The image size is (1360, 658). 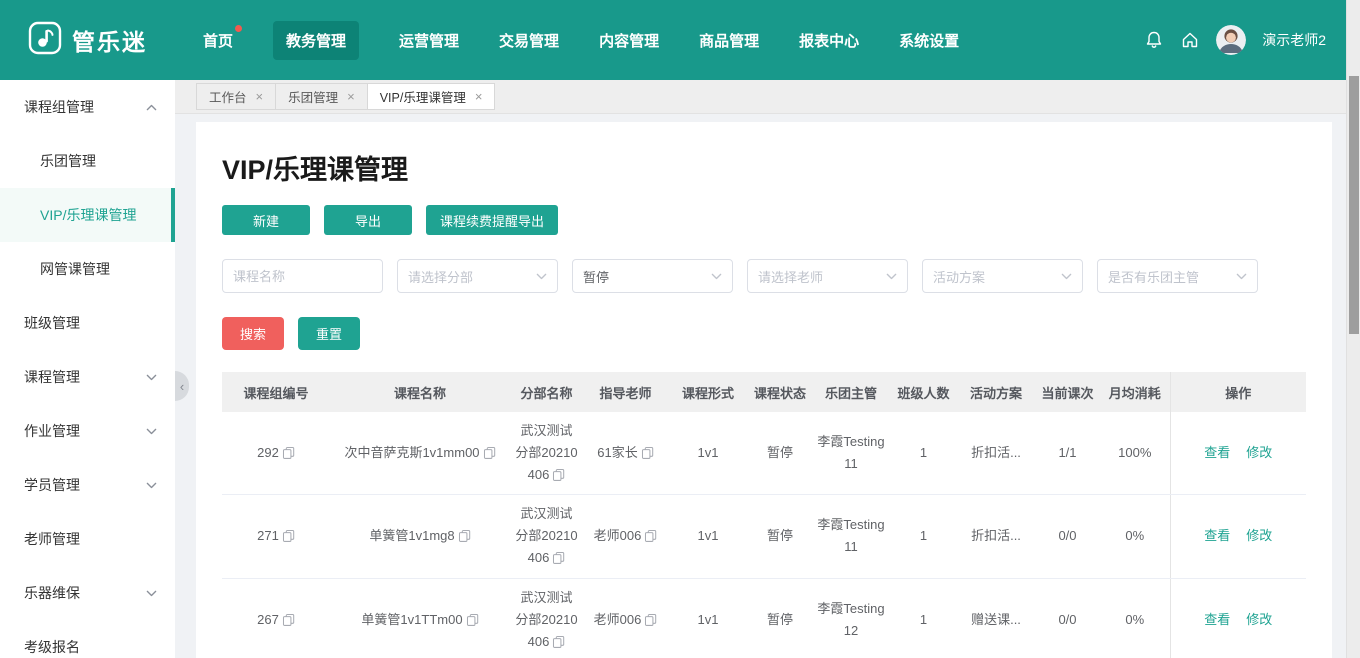 What do you see at coordinates (45, 40) in the screenshot?
I see `brand-logo-icon` at bounding box center [45, 40].